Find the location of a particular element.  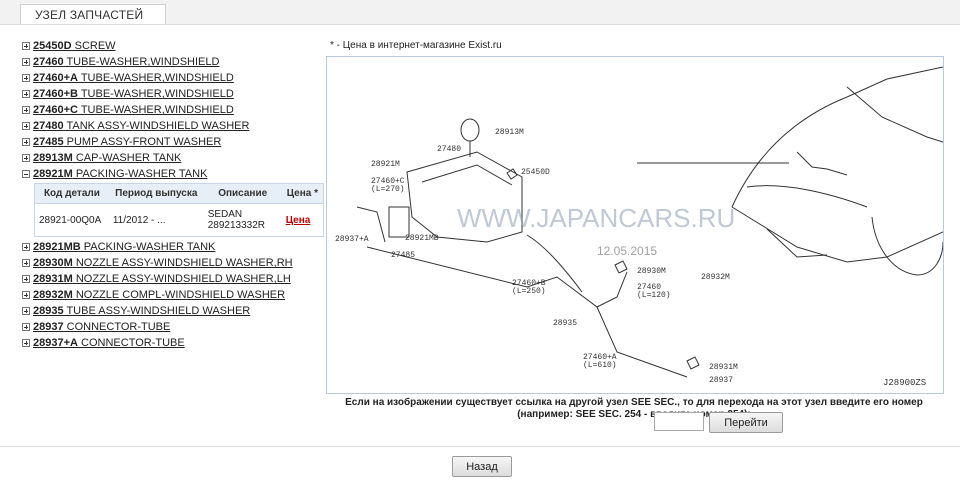

part-link: 27485 PUMP ASSY-FRONT WASHER is located at coordinates (127, 142).